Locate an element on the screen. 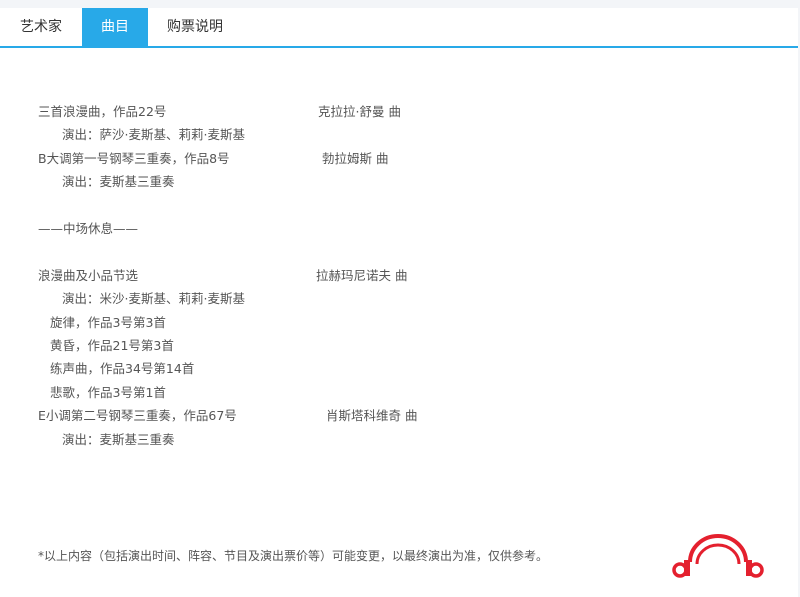 Image resolution: width=800 pixels, height=597 pixels. piece-title: E小调第二号钢琴三重奏，作品67号 is located at coordinates (137, 415).